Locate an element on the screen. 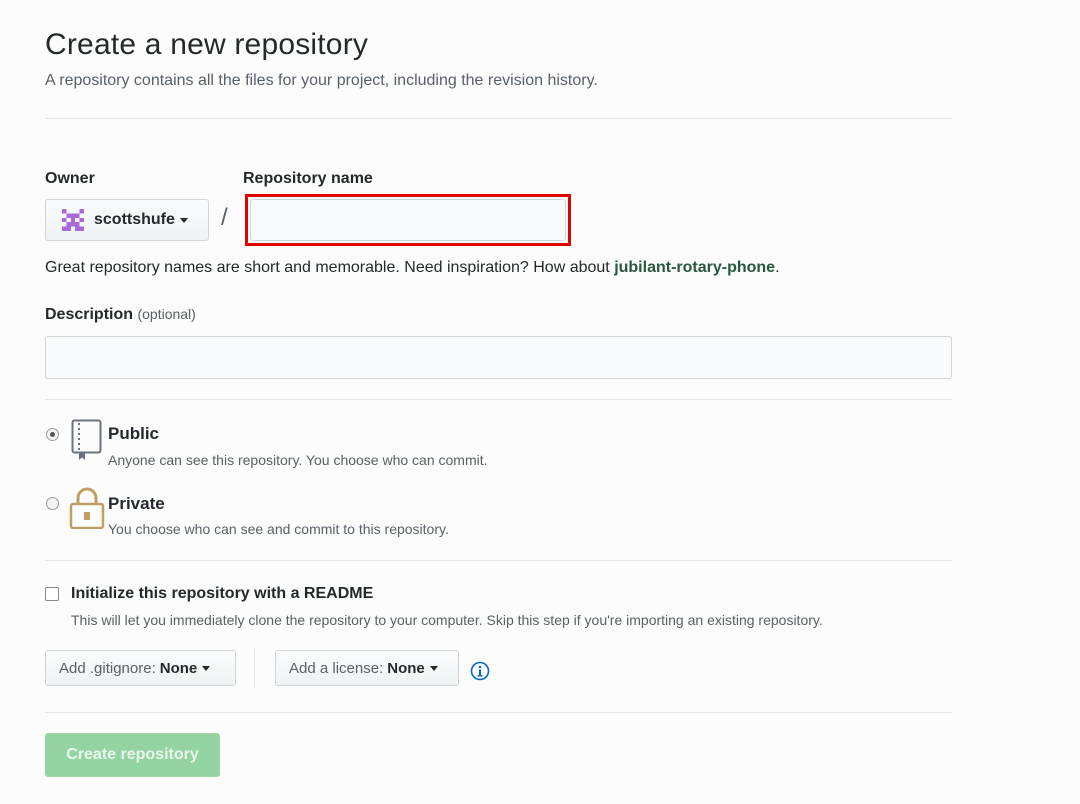  suggested-name-link: jubilant-rotary-phone is located at coordinates (694, 267).